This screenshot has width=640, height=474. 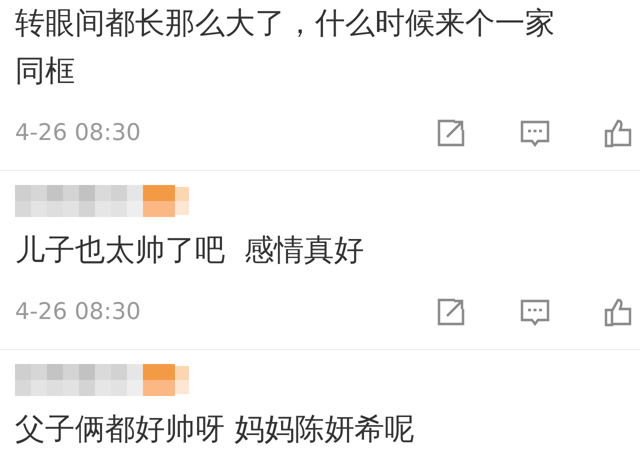 I want to click on comment-text: 儿子也太帅了吧 感情真好, so click(x=190, y=251).